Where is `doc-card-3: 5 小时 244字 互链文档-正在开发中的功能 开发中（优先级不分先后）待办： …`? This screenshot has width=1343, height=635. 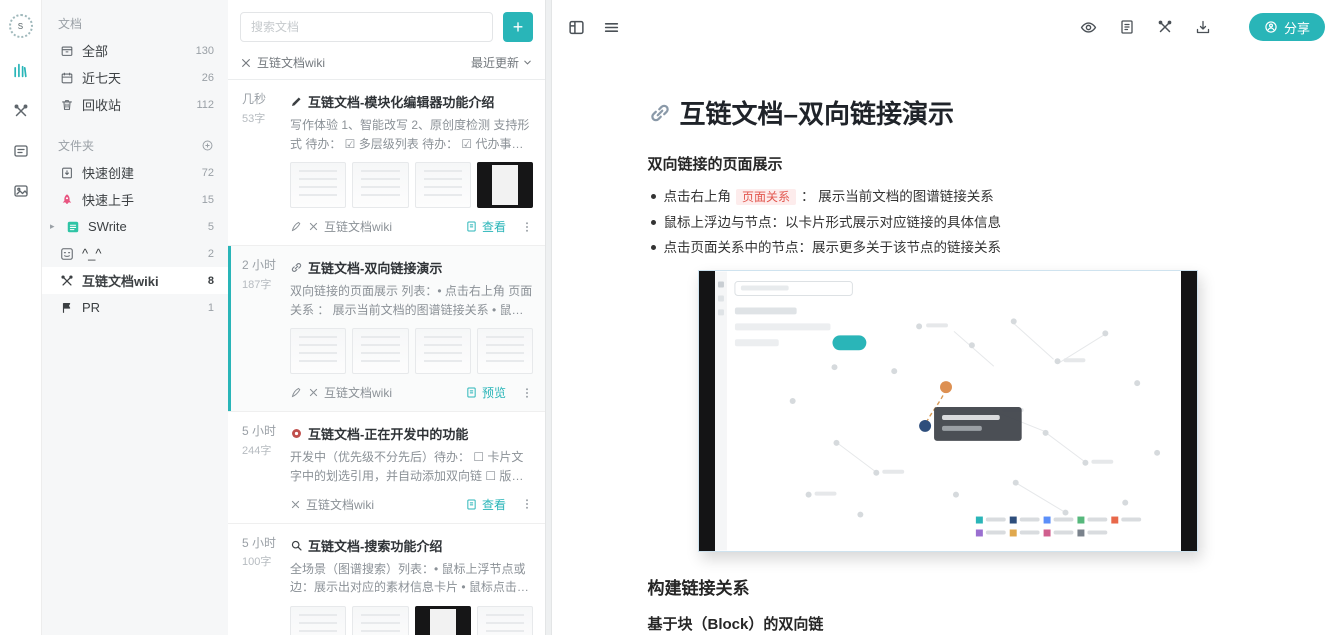 doc-card-3: 5 小时 244字 互链文档-正在开发中的功能 开发中（优先级不分先后）待办： … is located at coordinates (386, 468).